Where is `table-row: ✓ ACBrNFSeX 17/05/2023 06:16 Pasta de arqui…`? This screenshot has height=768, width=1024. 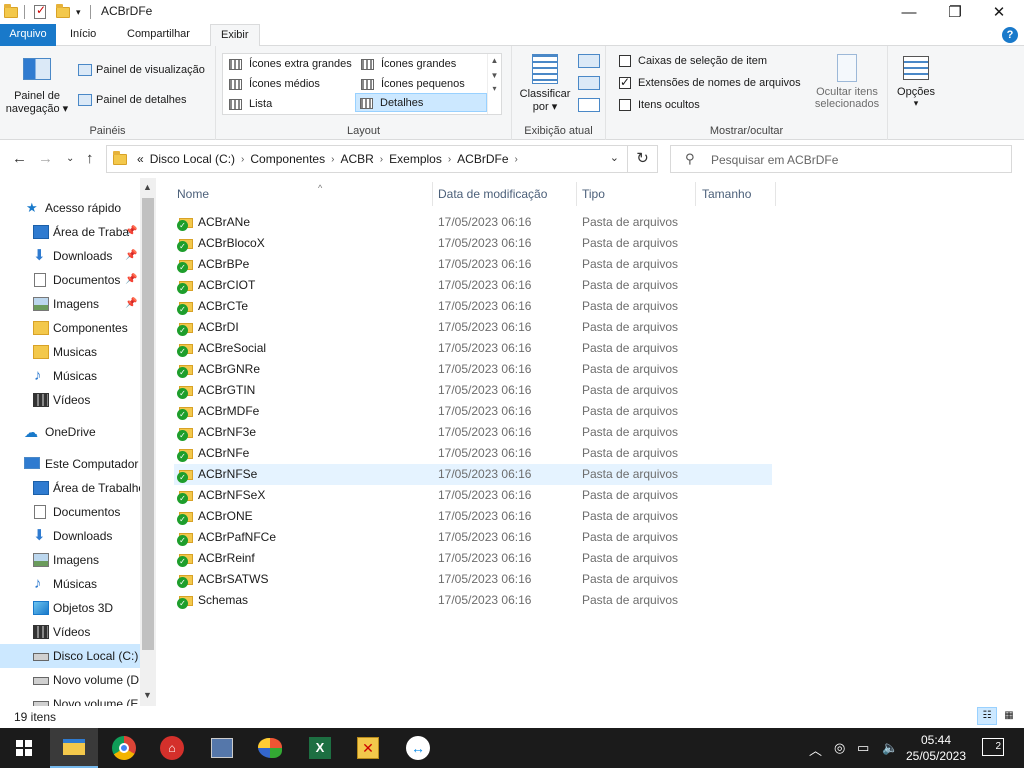
table-row: ✓ ACBrNFSeX 17/05/2023 06:16 Pasta de arqui… is located at coordinates (473, 495).